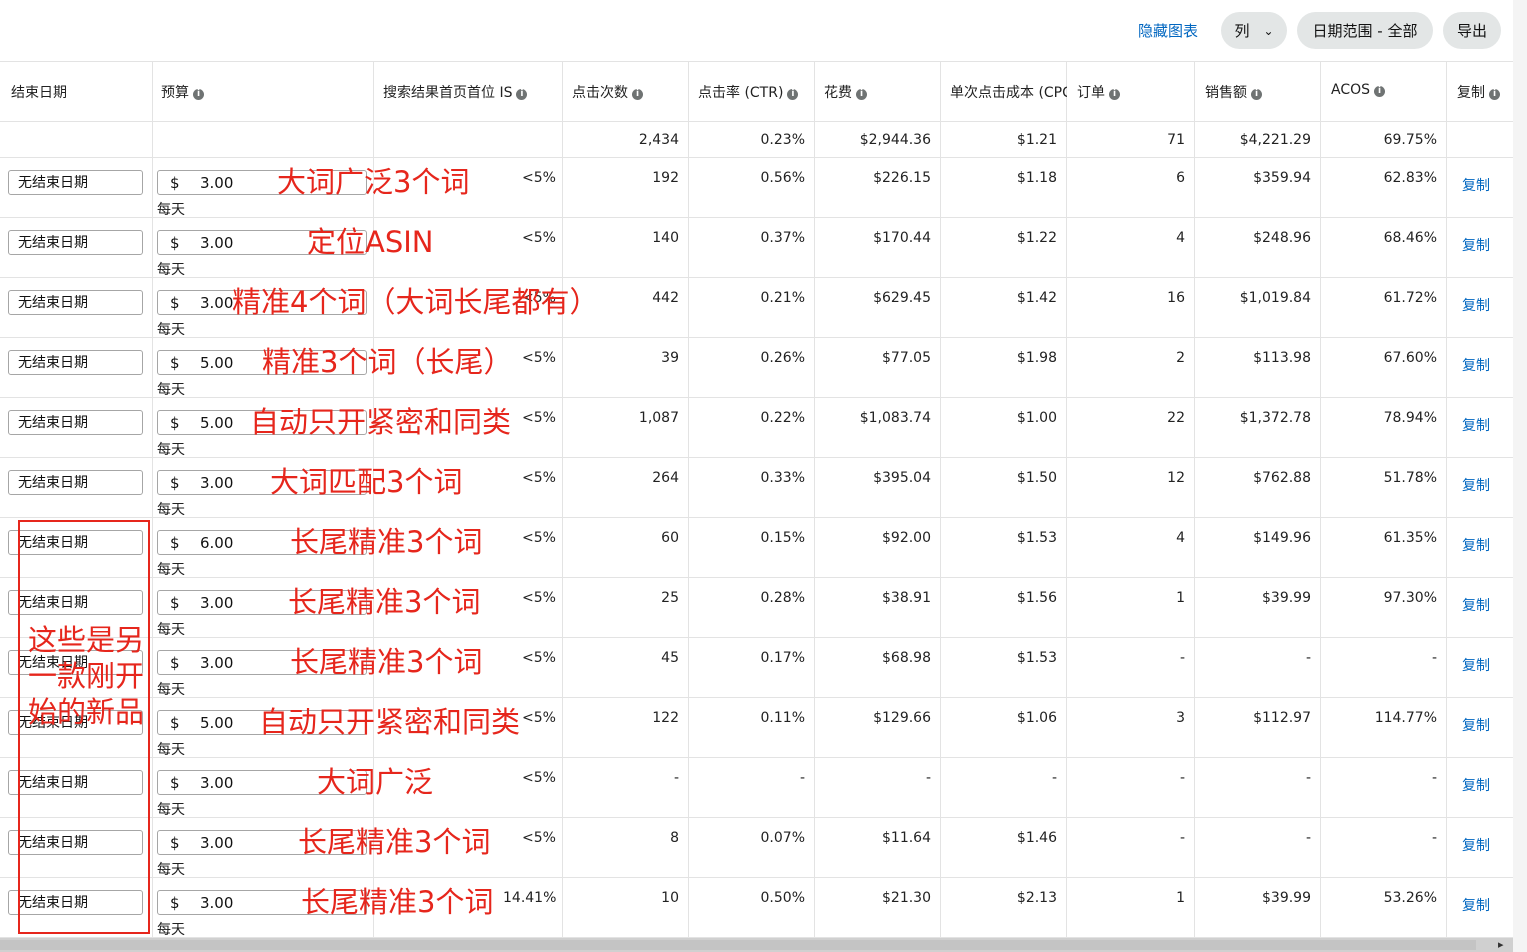 The width and height of the screenshot is (1527, 952). Describe the element at coordinates (1282, 478) in the screenshot. I see `sales-value: $762.88` at that location.